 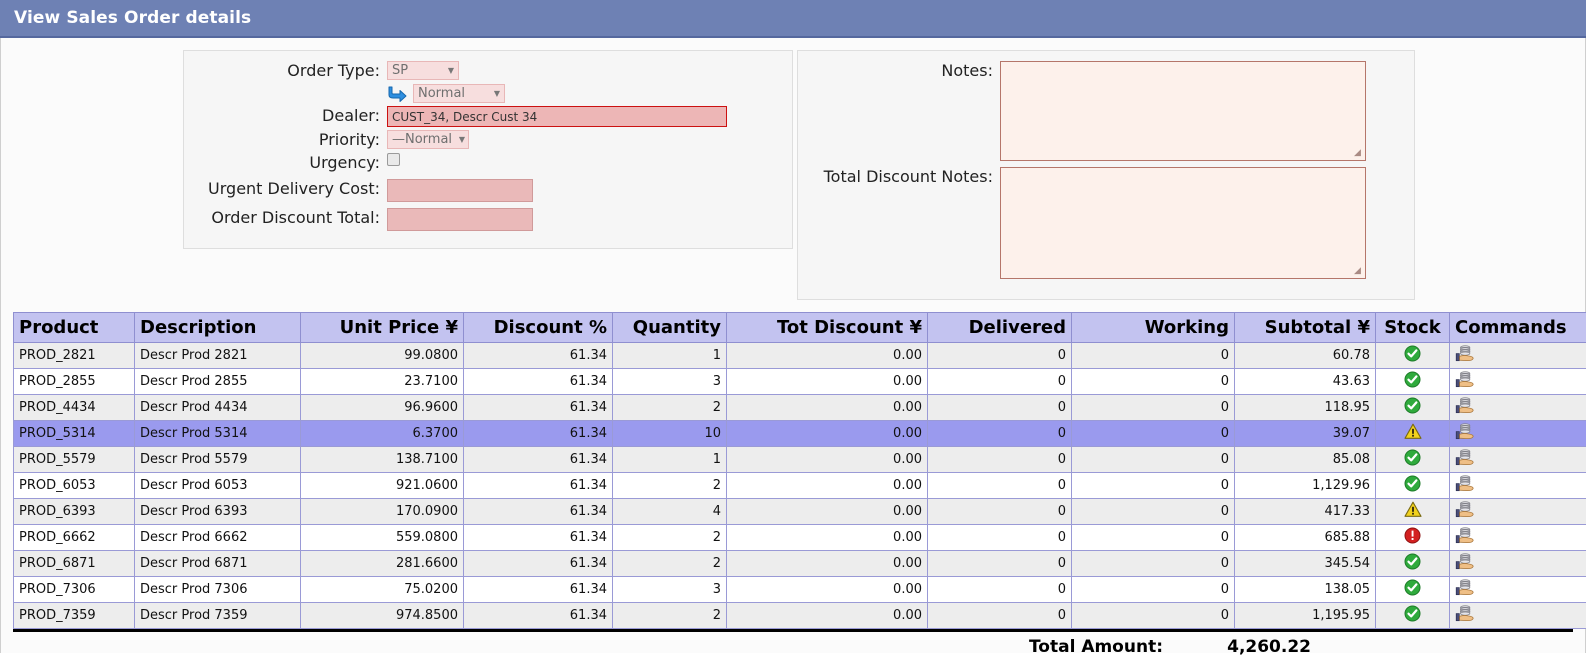 I want to click on cell-subtotal: 43.63, so click(x=1305, y=382).